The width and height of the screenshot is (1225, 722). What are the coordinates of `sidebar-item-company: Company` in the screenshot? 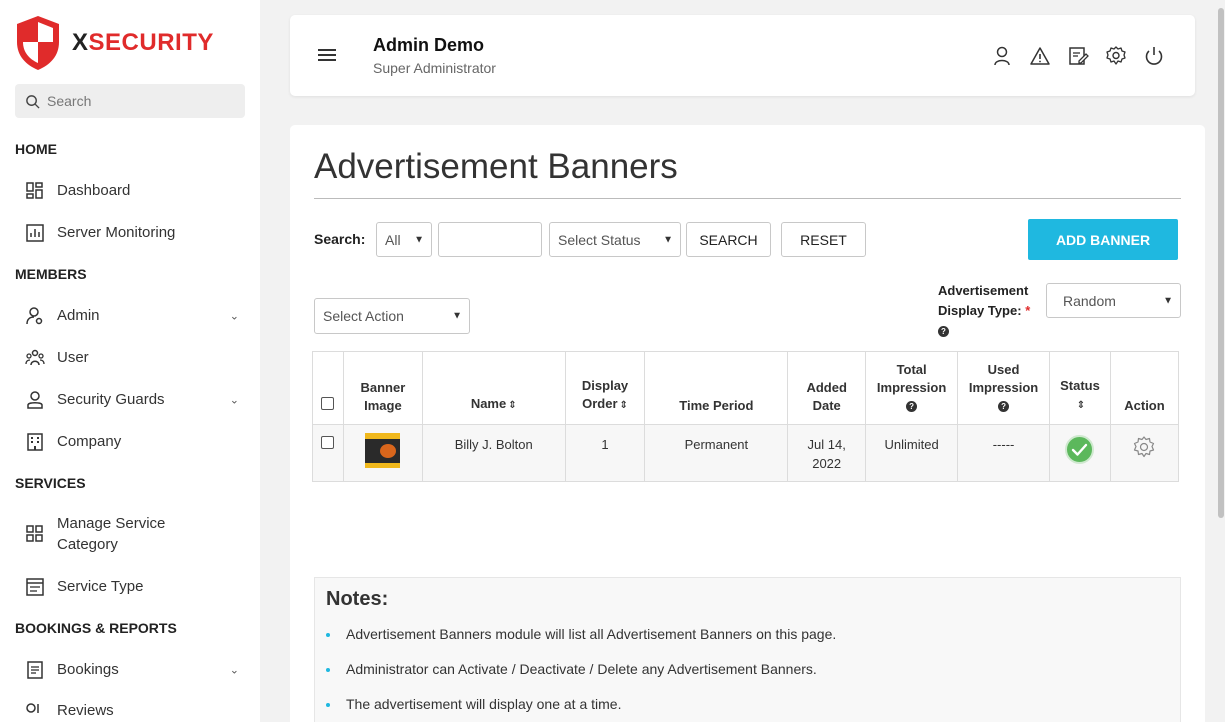 It's located at (135, 441).